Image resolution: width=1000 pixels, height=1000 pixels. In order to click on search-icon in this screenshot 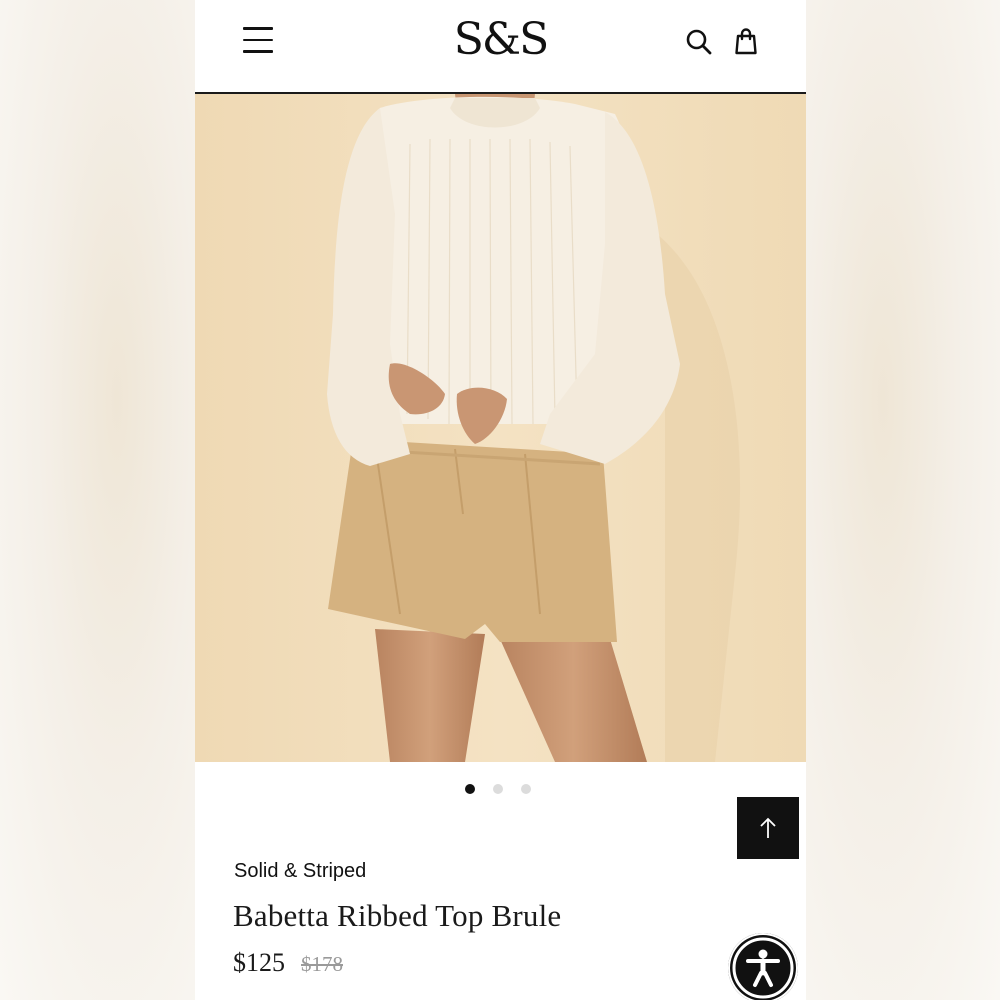, I will do `click(699, 42)`.